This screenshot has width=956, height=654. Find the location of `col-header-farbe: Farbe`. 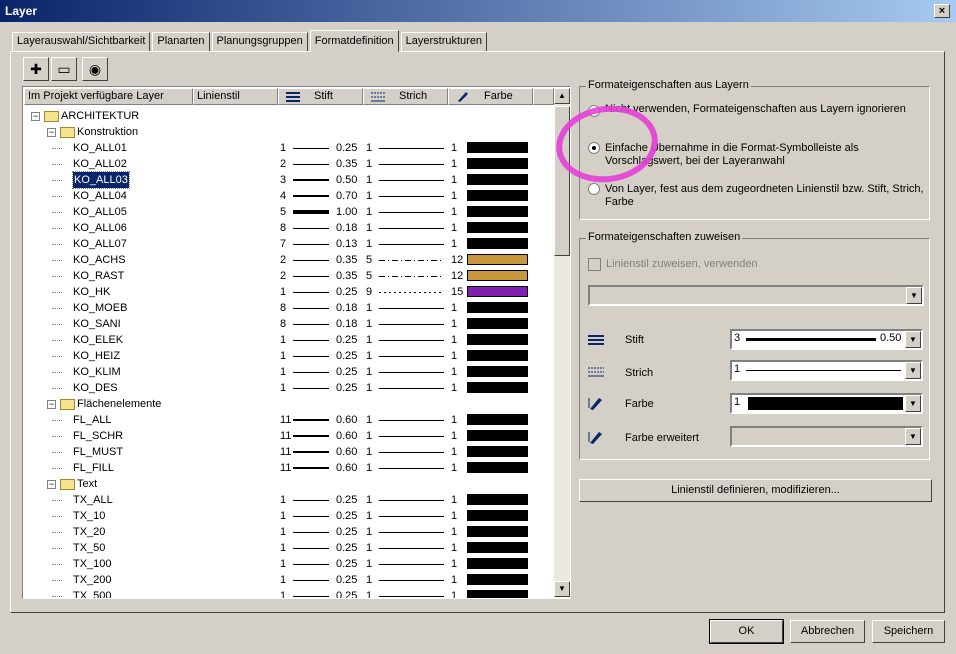

col-header-farbe: Farbe is located at coordinates (490, 96).